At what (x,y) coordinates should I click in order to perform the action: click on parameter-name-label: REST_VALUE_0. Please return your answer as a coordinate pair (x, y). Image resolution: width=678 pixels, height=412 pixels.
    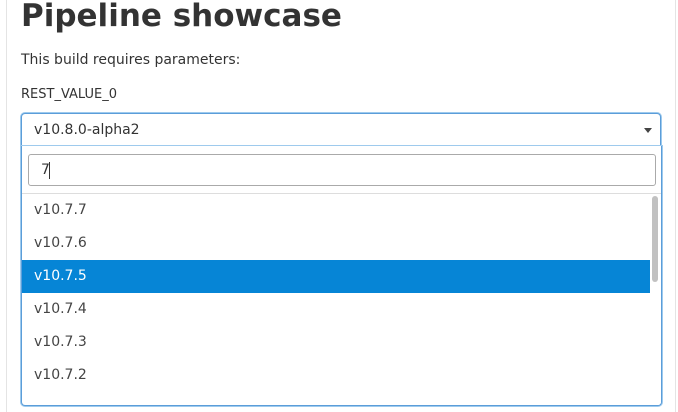
    Looking at the image, I should click on (69, 94).